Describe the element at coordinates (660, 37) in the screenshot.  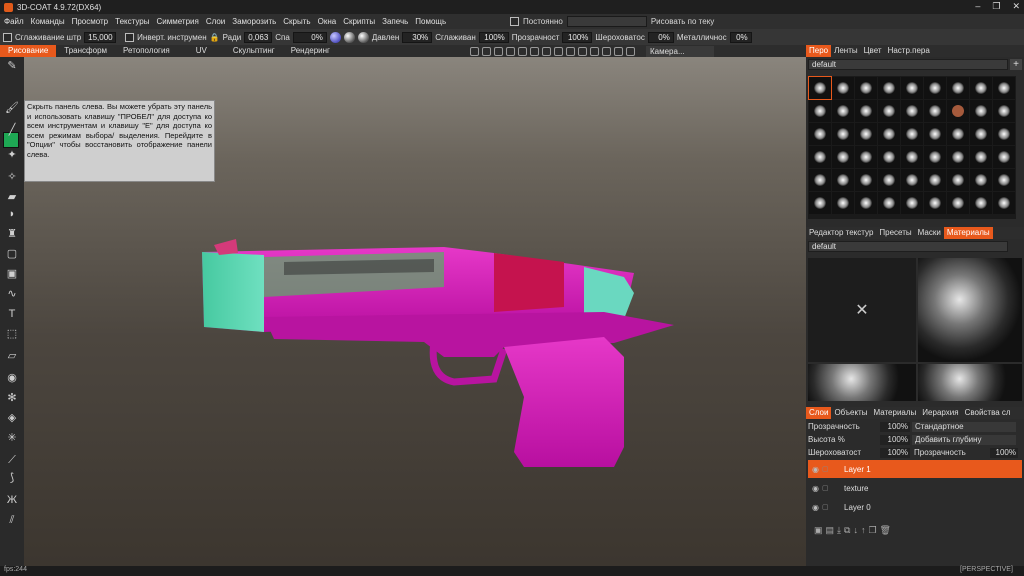
I see `rough-input: 0%` at that location.